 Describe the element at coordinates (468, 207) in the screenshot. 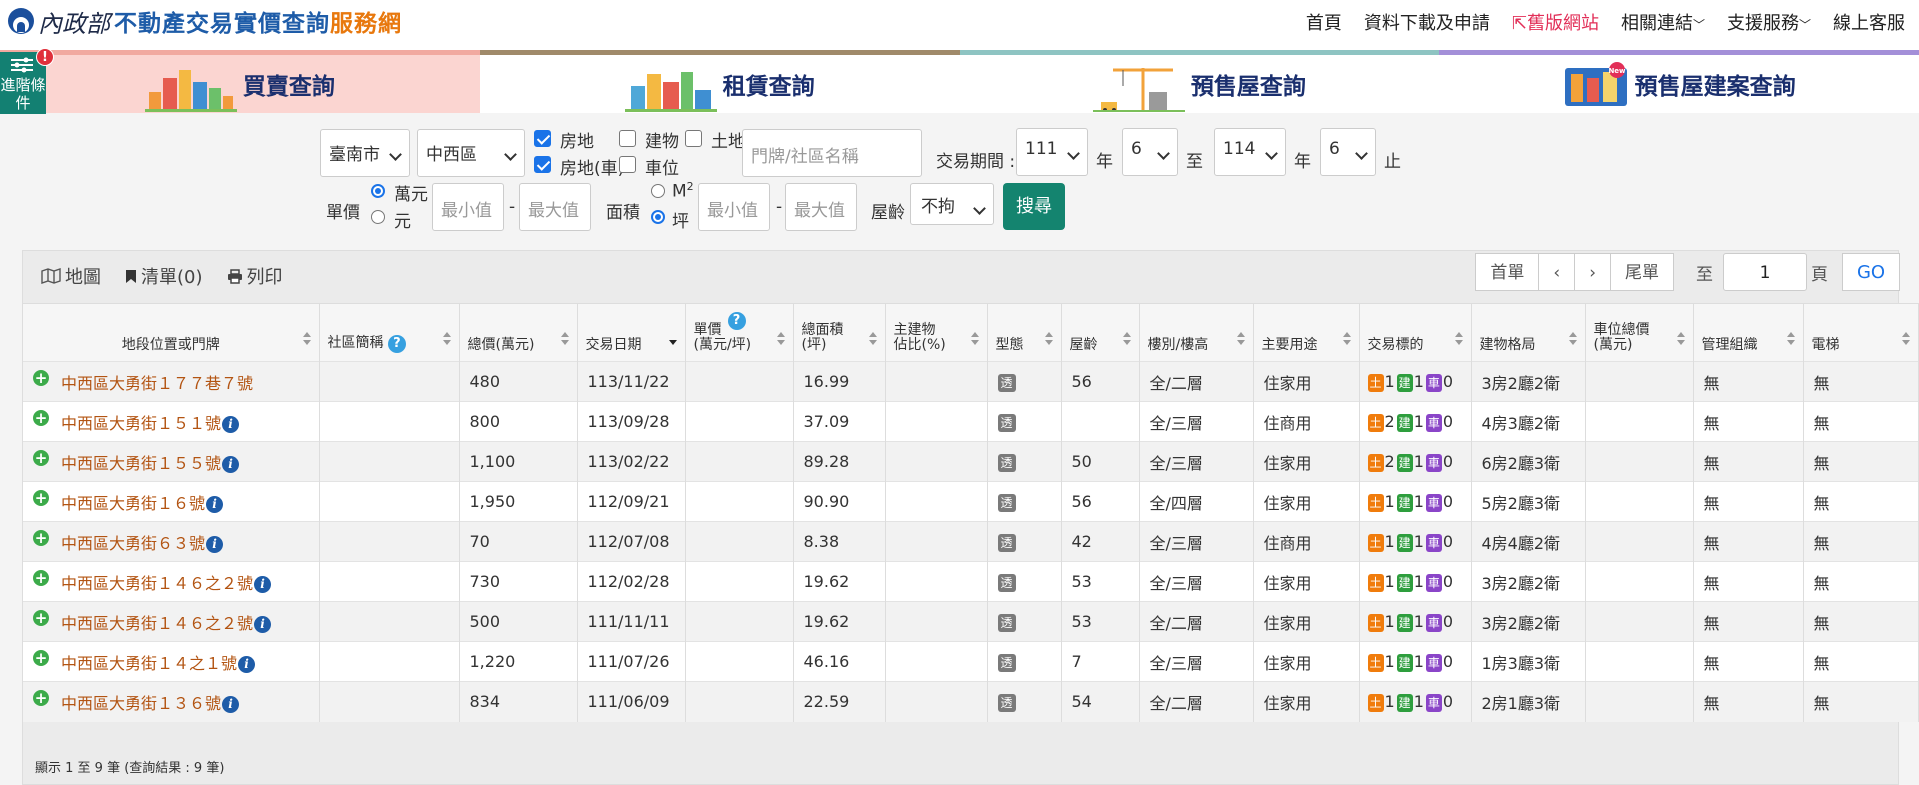

I see `unit-price-min-input: 最小值` at that location.